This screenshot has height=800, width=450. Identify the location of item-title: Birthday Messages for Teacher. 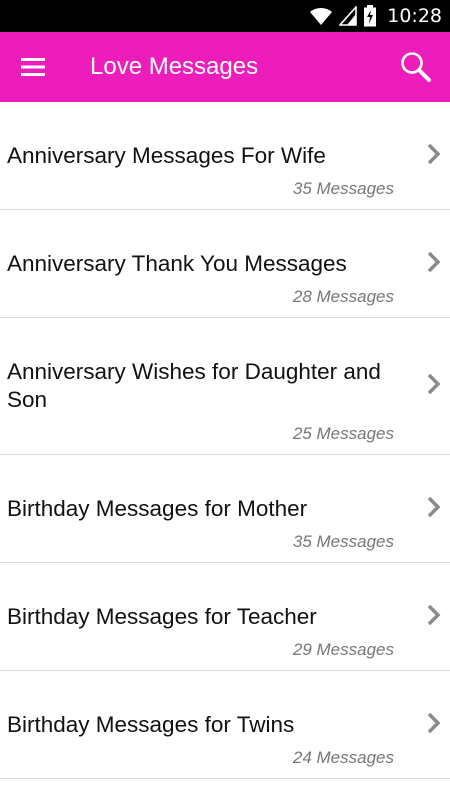
(162, 616).